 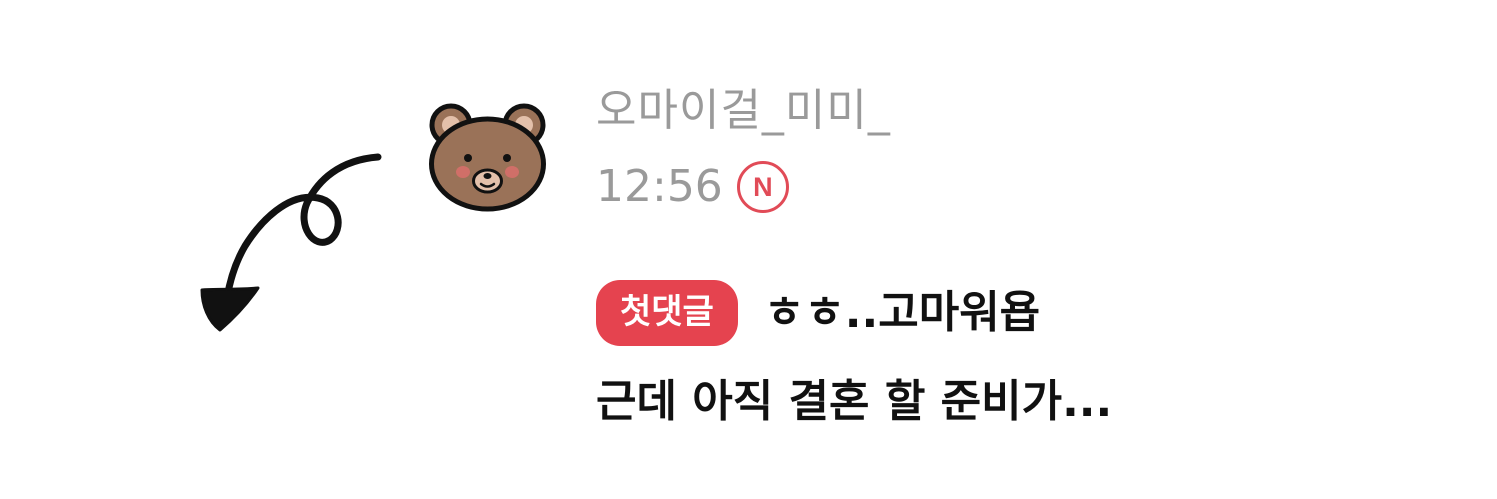 I want to click on comment-first-line: 첫댓글 ㅎㅎ..고마워욥, so click(x=818, y=313).